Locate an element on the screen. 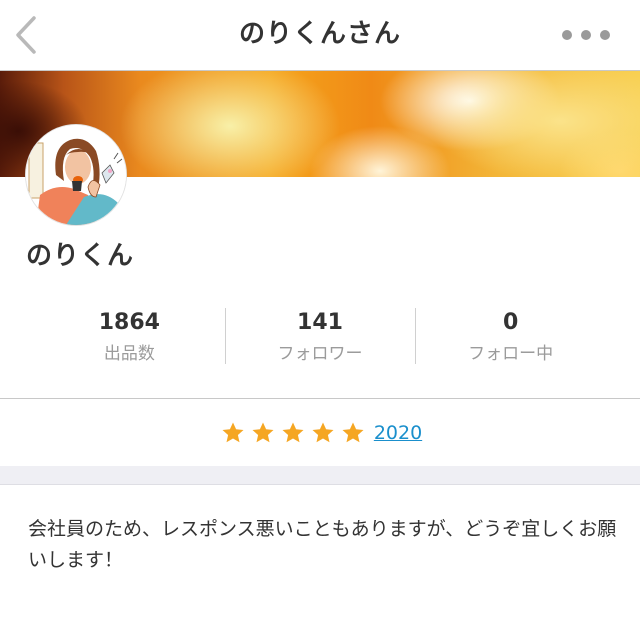 Image resolution: width=640 pixels, height=640 pixels. navigation-bar: のりくんさん is located at coordinates (320, 35).